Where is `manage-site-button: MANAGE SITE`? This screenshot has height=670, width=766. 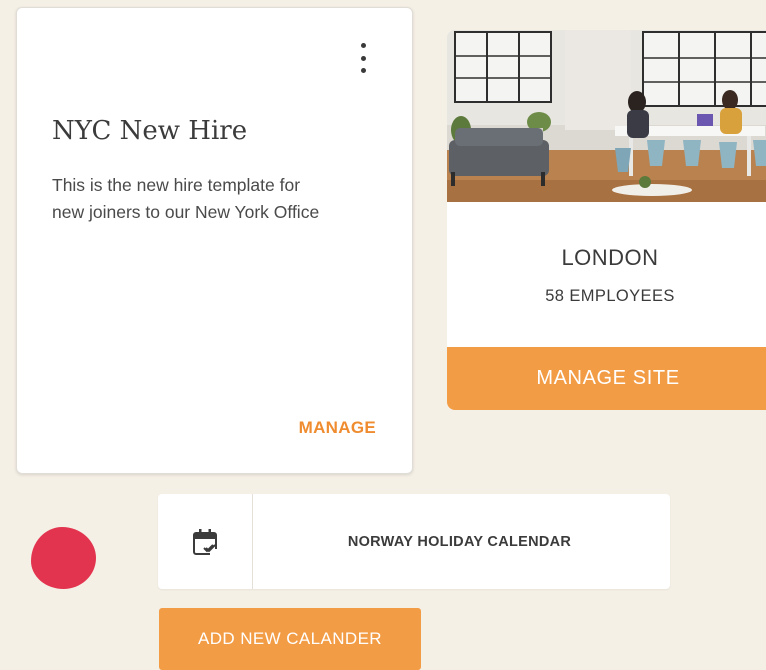
manage-site-button: MANAGE SITE is located at coordinates (606, 378).